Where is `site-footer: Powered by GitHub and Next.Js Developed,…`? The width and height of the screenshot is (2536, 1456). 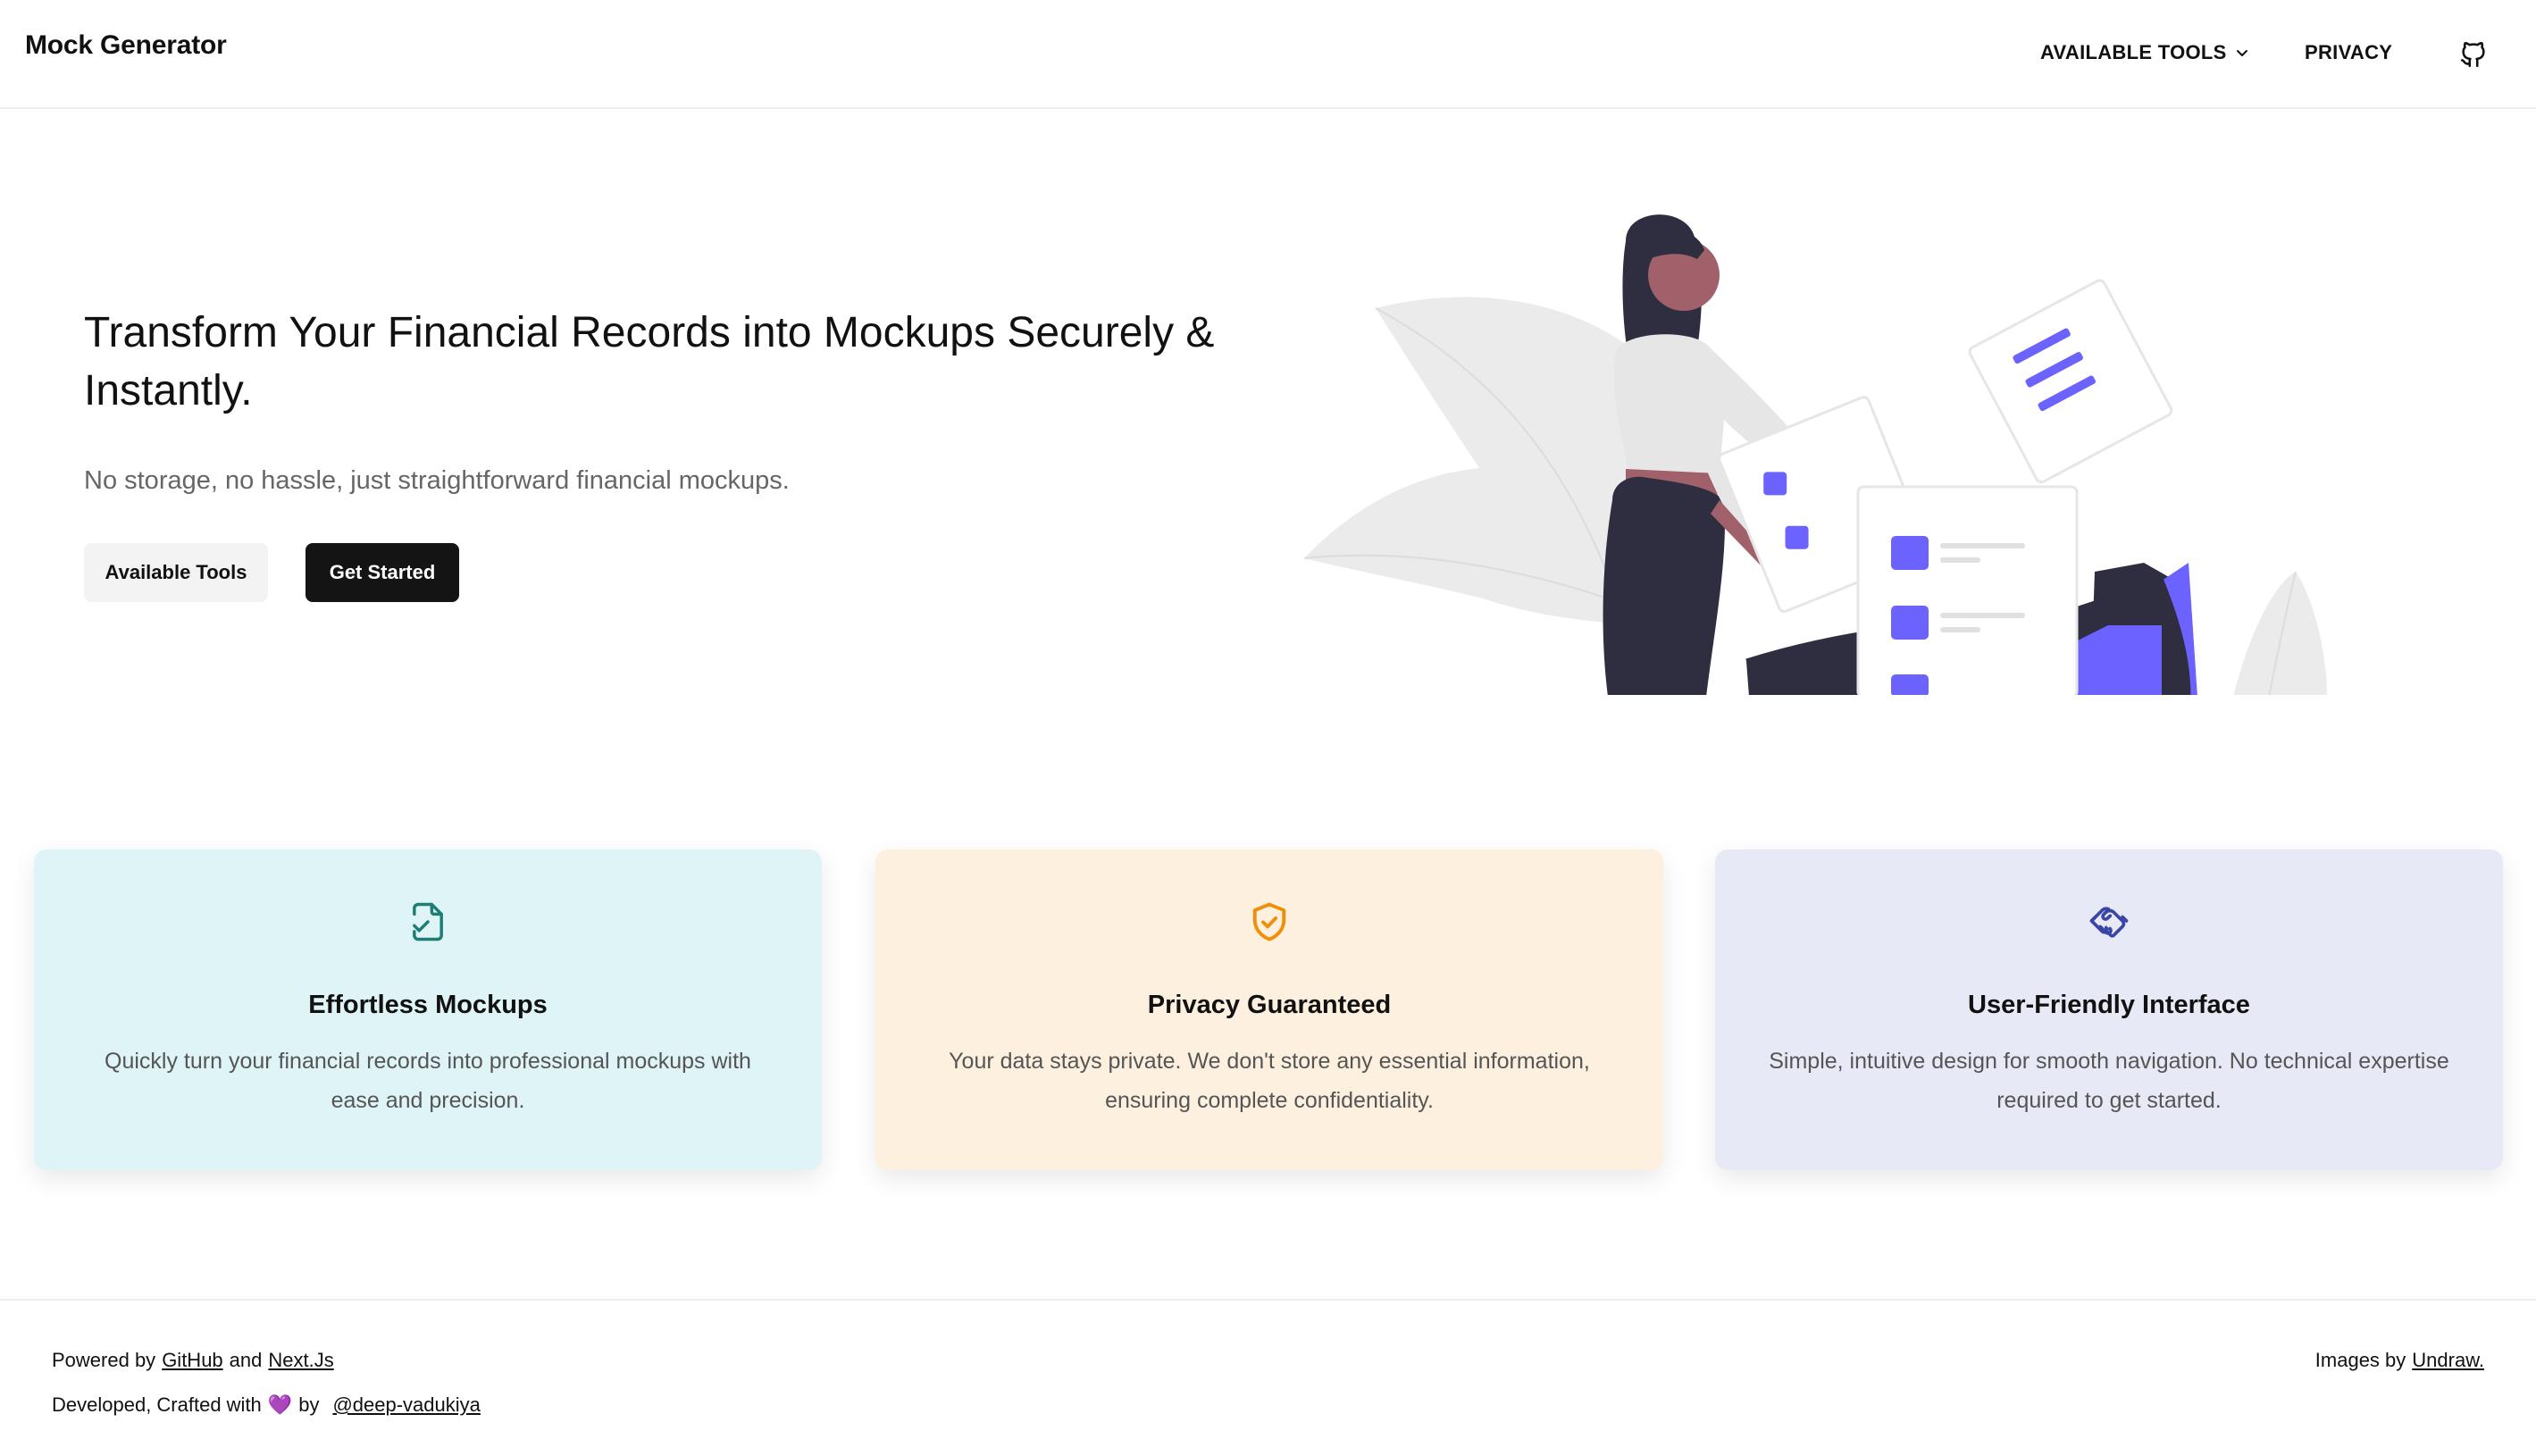 site-footer: Powered by GitHub and Next.Js Developed,… is located at coordinates (1268, 1377).